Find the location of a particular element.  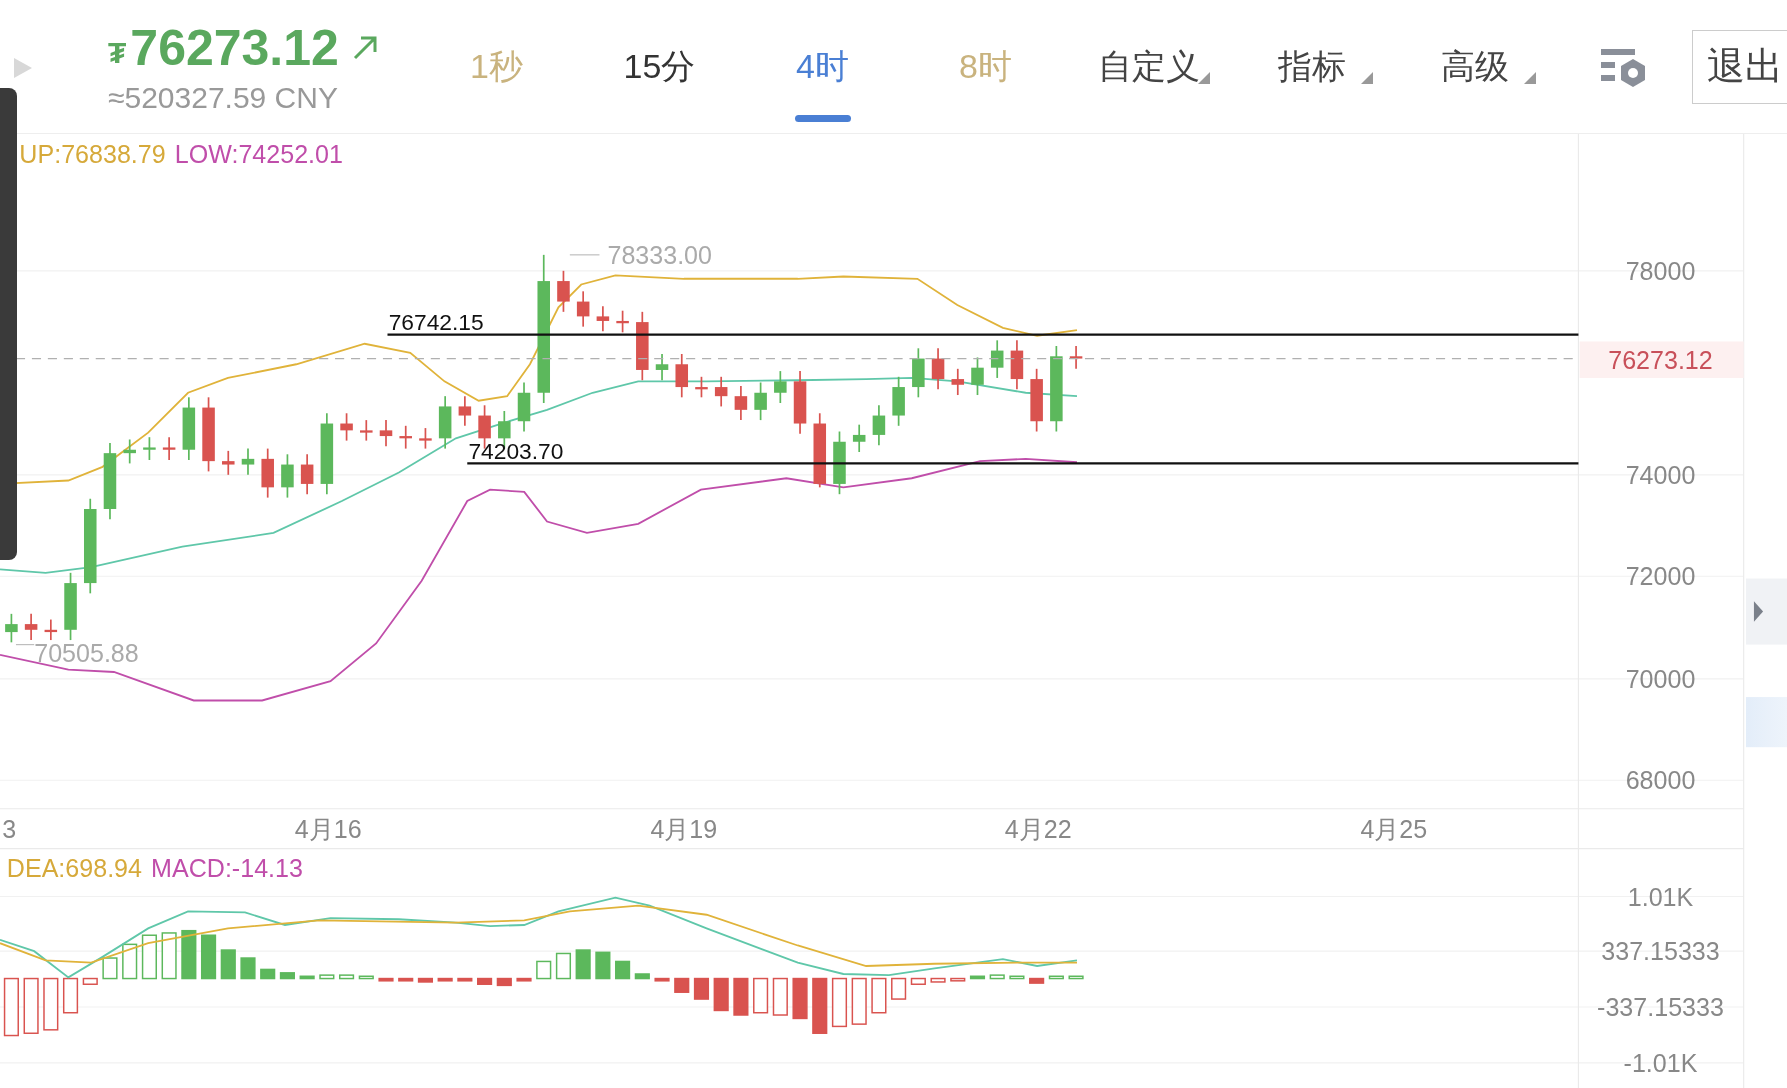

price-level-label: 76742.15 is located at coordinates (436, 322).